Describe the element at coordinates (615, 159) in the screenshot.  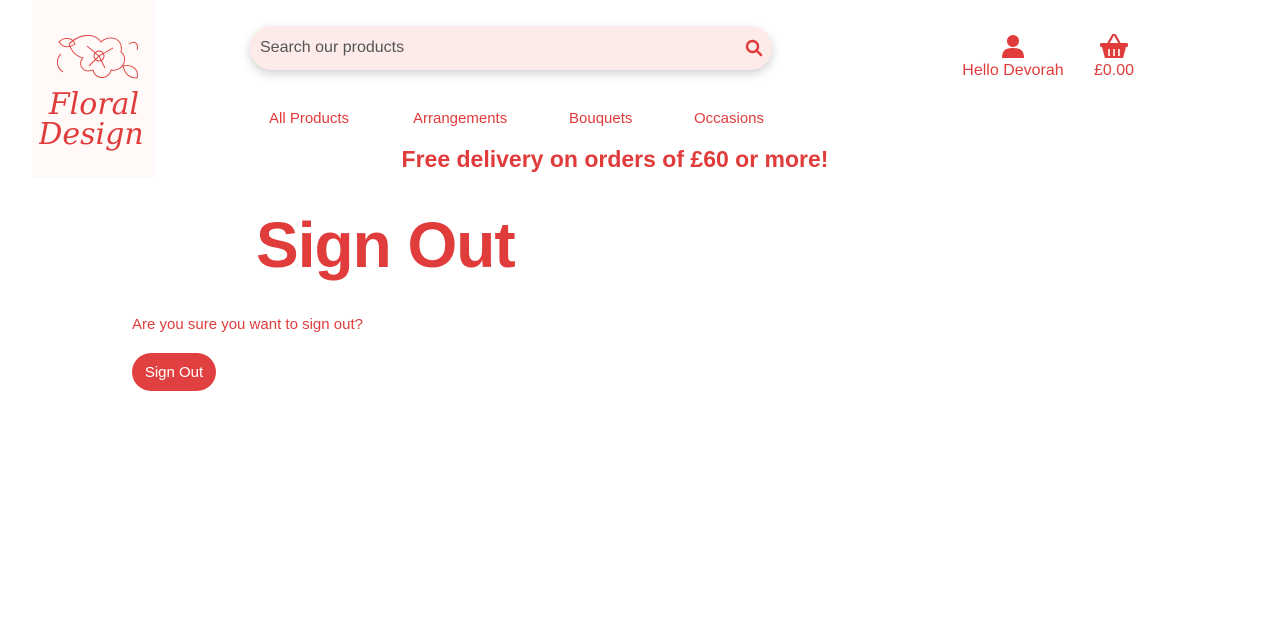
I see `delivery-banner: Free delivery on orders of £60 or more!` at that location.